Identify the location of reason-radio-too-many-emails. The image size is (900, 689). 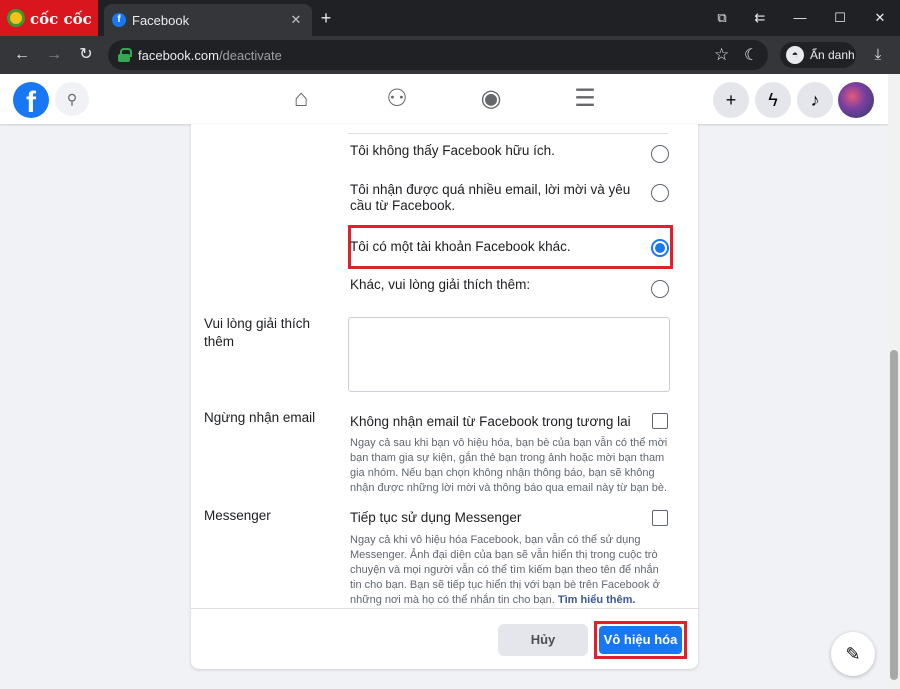
(660, 193).